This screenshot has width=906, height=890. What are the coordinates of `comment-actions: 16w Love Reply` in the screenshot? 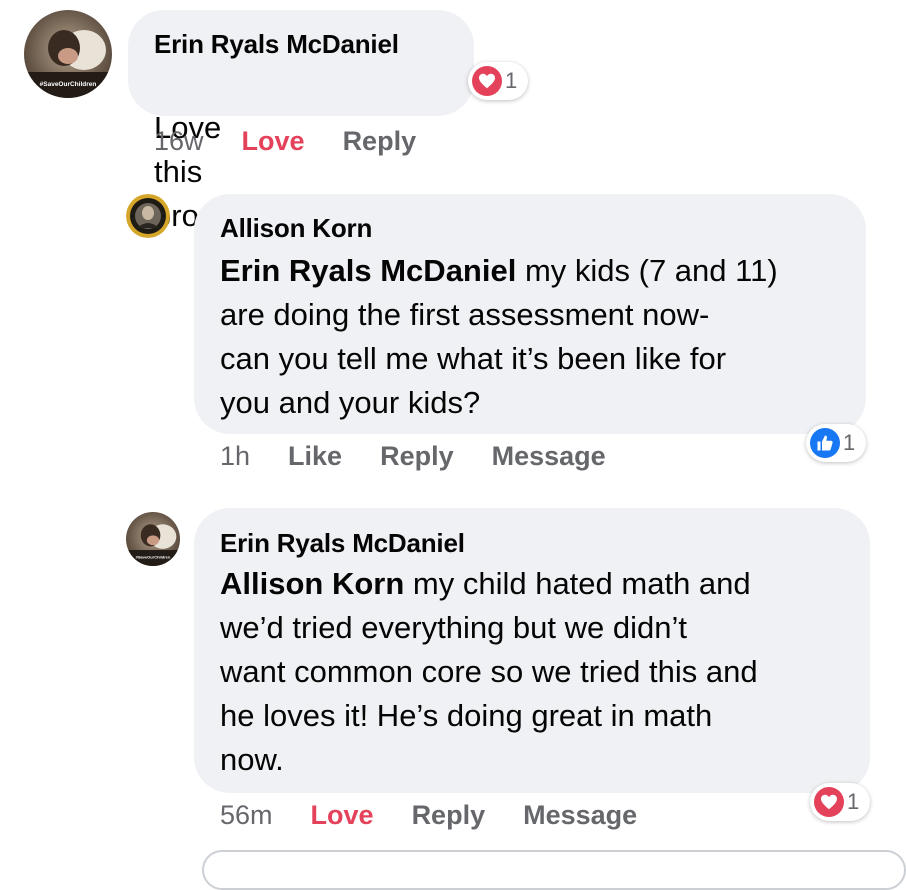 It's located at (285, 141).